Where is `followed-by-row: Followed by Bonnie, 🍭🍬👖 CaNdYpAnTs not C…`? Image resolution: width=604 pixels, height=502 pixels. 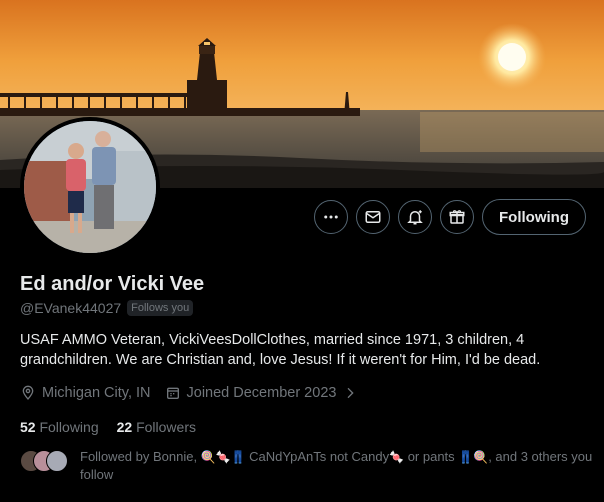 followed-by-row: Followed by Bonnie, 🍭🍬👖 CaNdYpAnTs not C… is located at coordinates (310, 465).